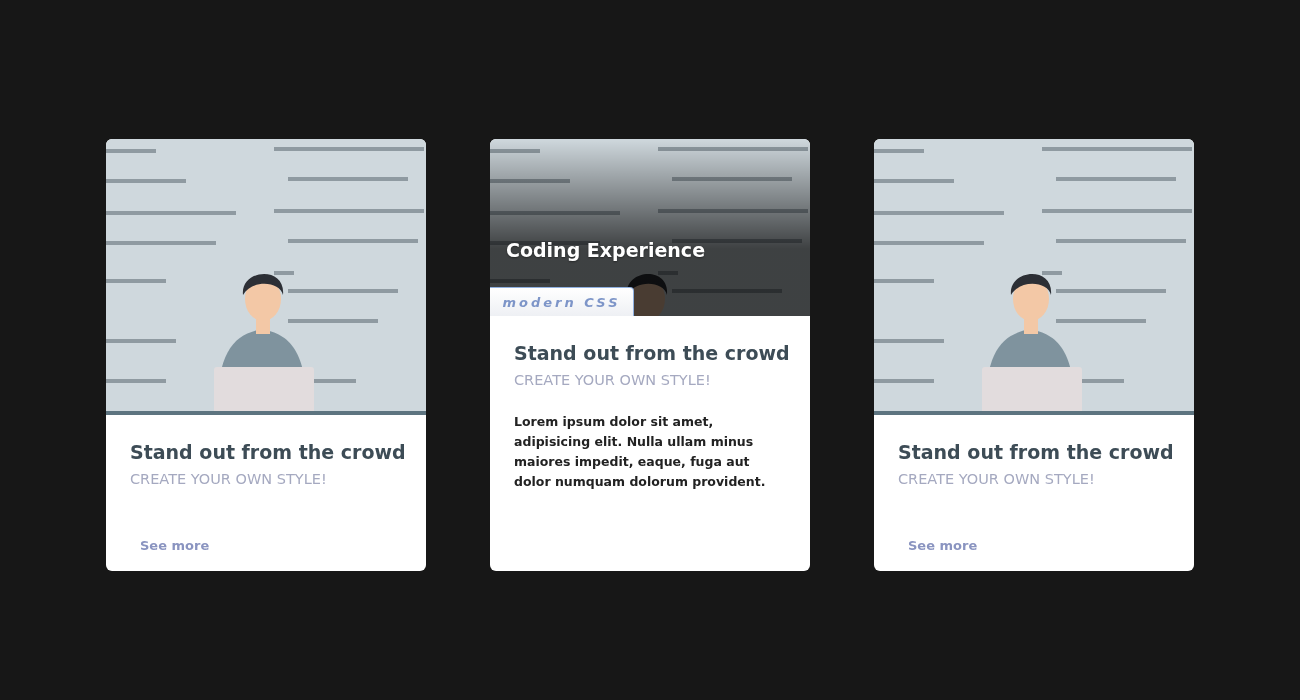 The height and width of the screenshot is (700, 1300). Describe the element at coordinates (562, 301) in the screenshot. I see `tag-label: modern CSS` at that location.